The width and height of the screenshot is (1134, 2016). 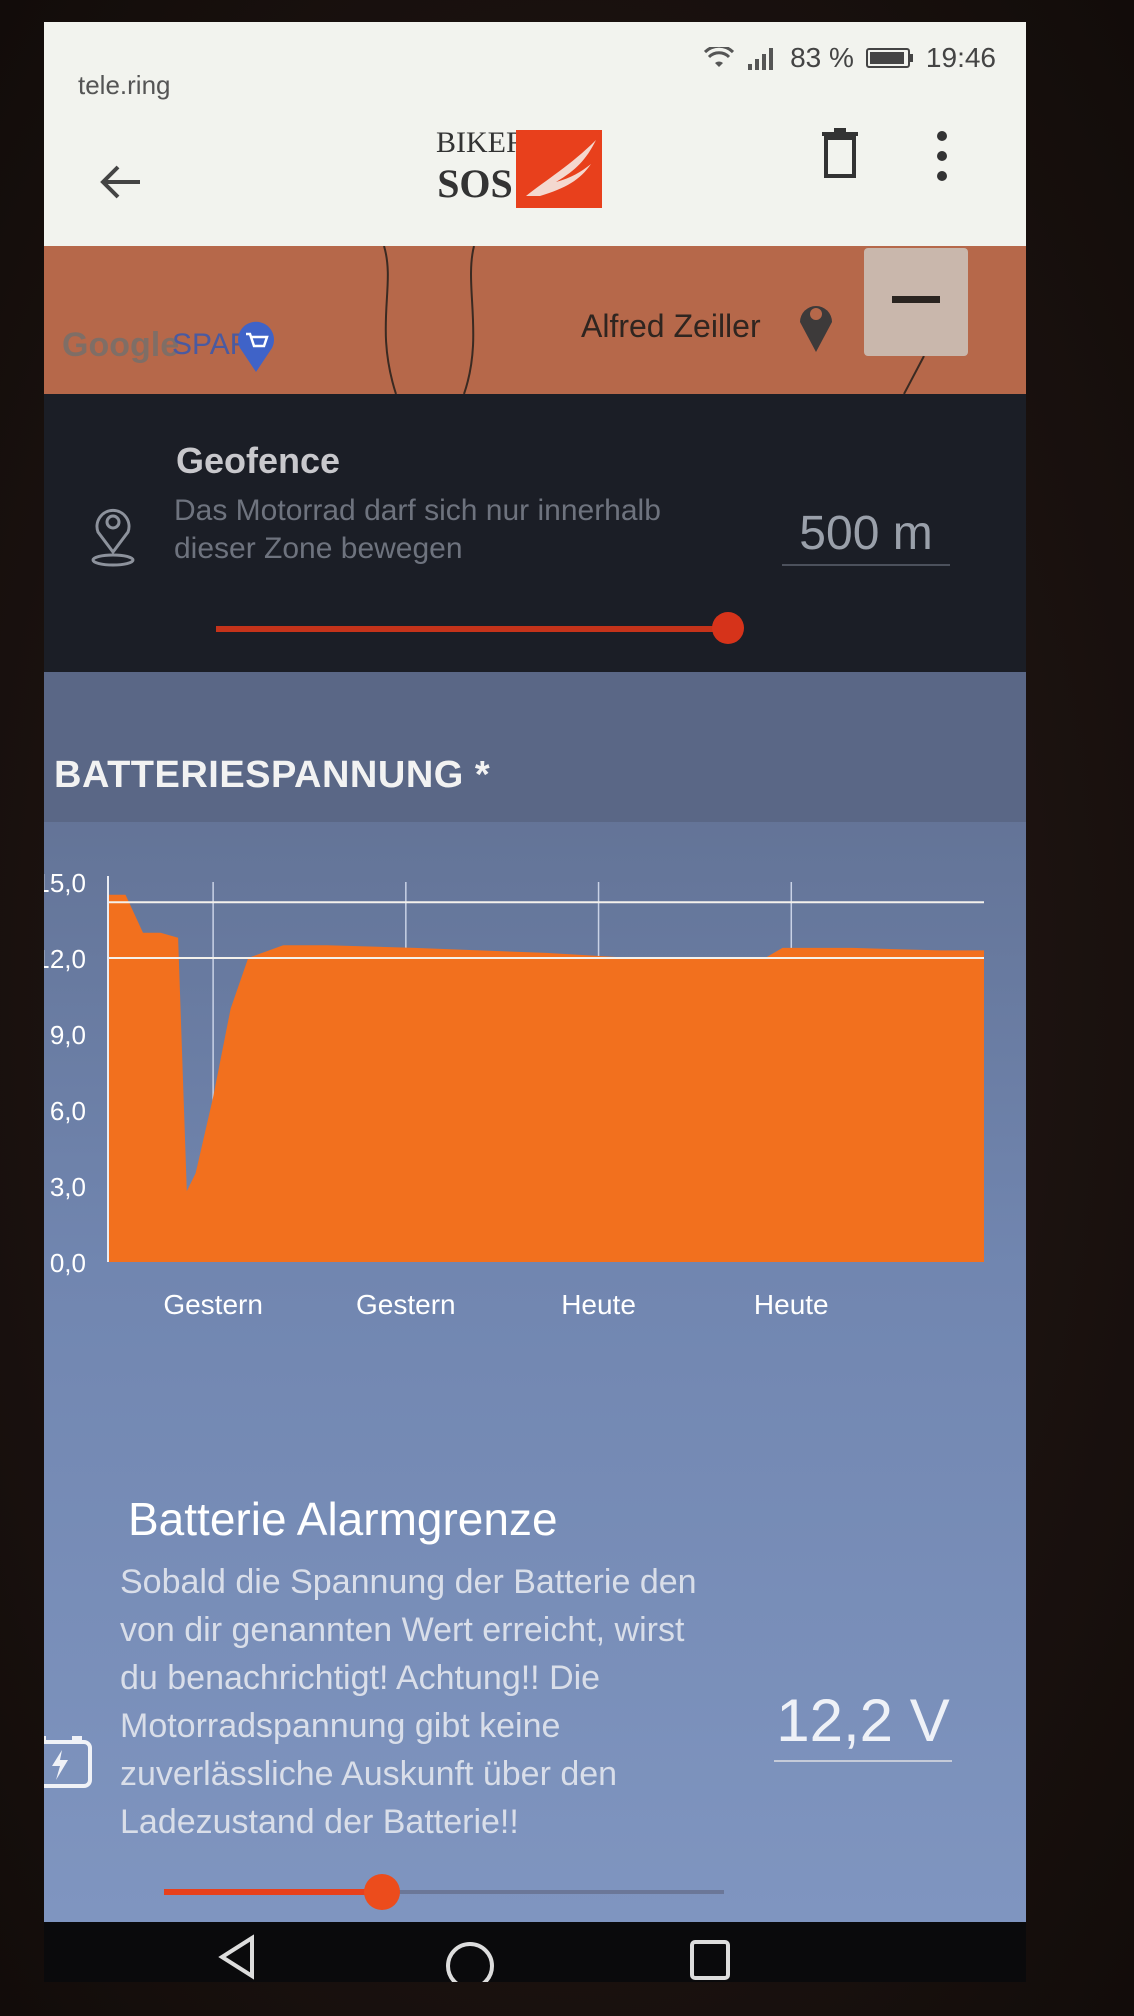 I want to click on nav-recents-icon, so click(x=710, y=1960).